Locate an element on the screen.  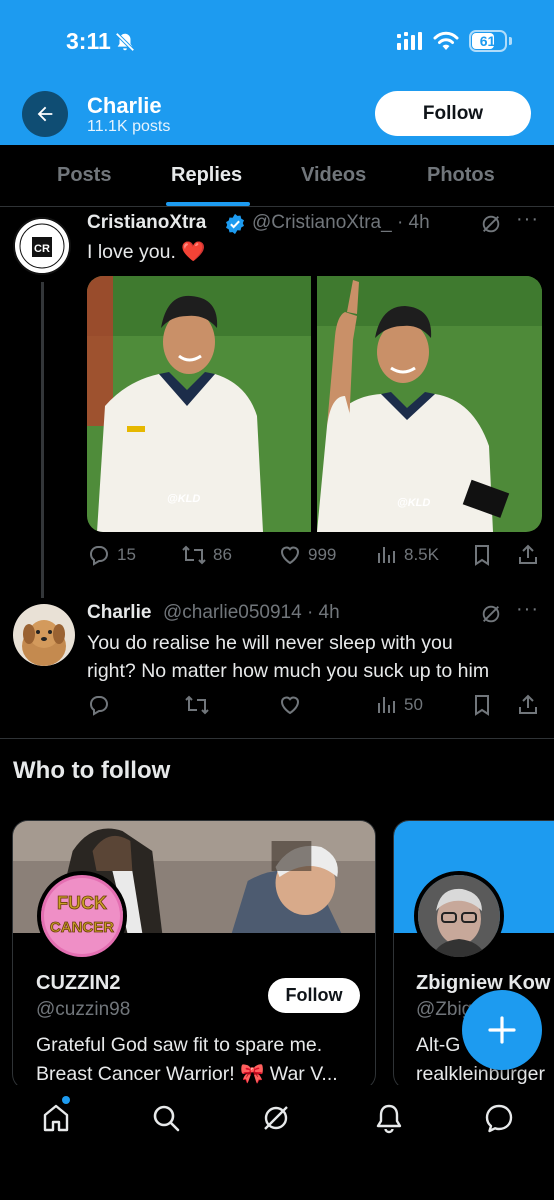
views-button: 8.5K is located at coordinates (407, 555).